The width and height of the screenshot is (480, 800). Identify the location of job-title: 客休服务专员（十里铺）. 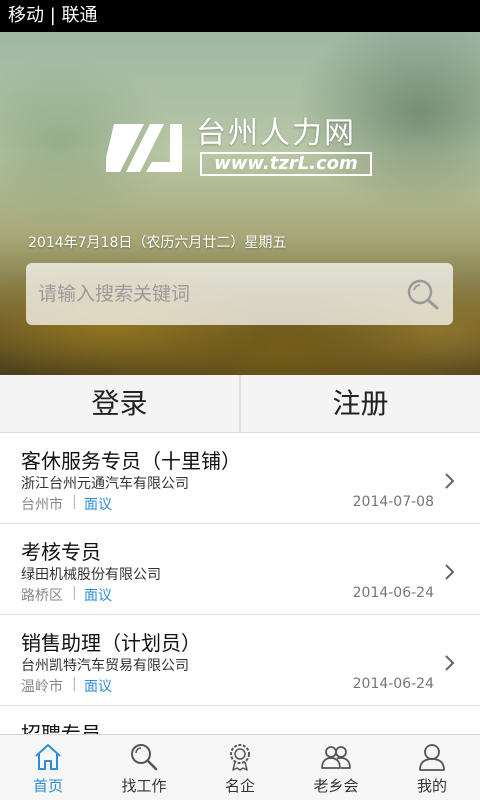
(131, 461).